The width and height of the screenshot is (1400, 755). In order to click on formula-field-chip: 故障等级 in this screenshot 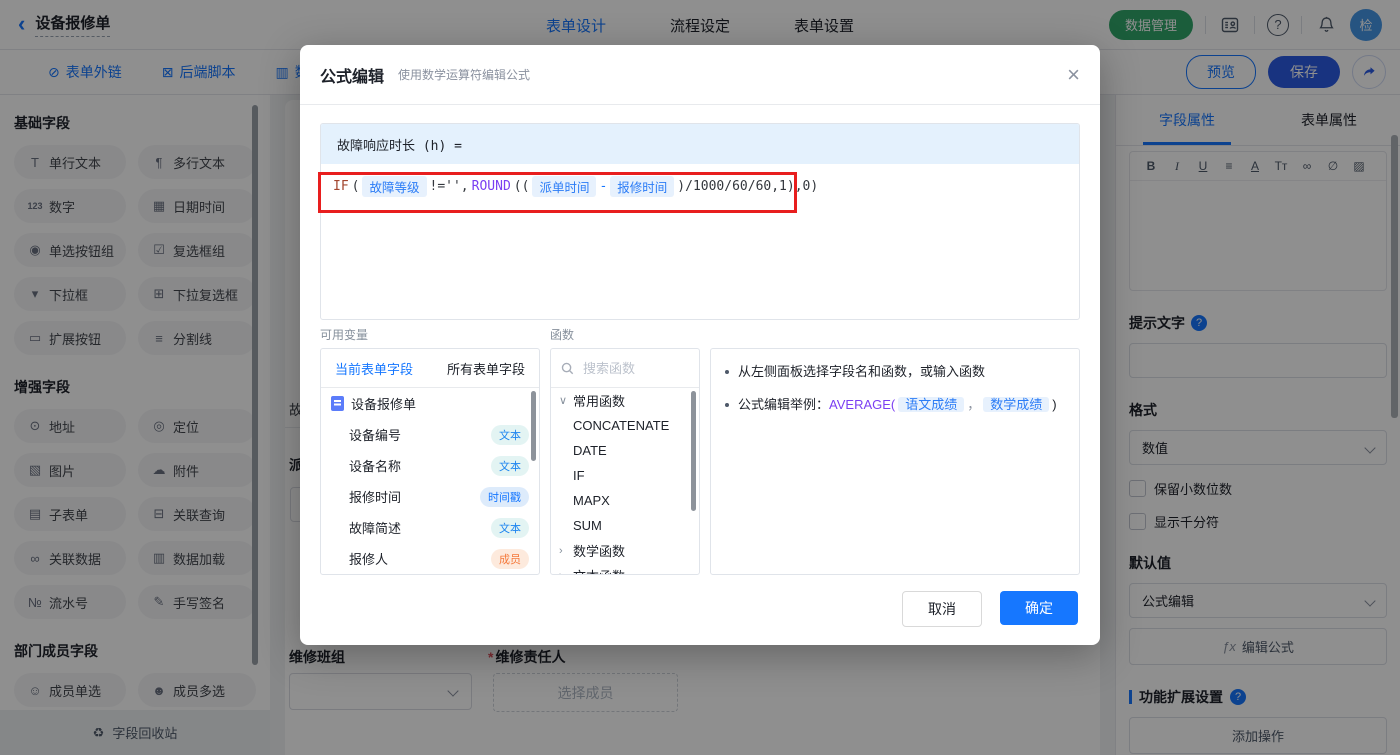, I will do `click(394, 186)`.